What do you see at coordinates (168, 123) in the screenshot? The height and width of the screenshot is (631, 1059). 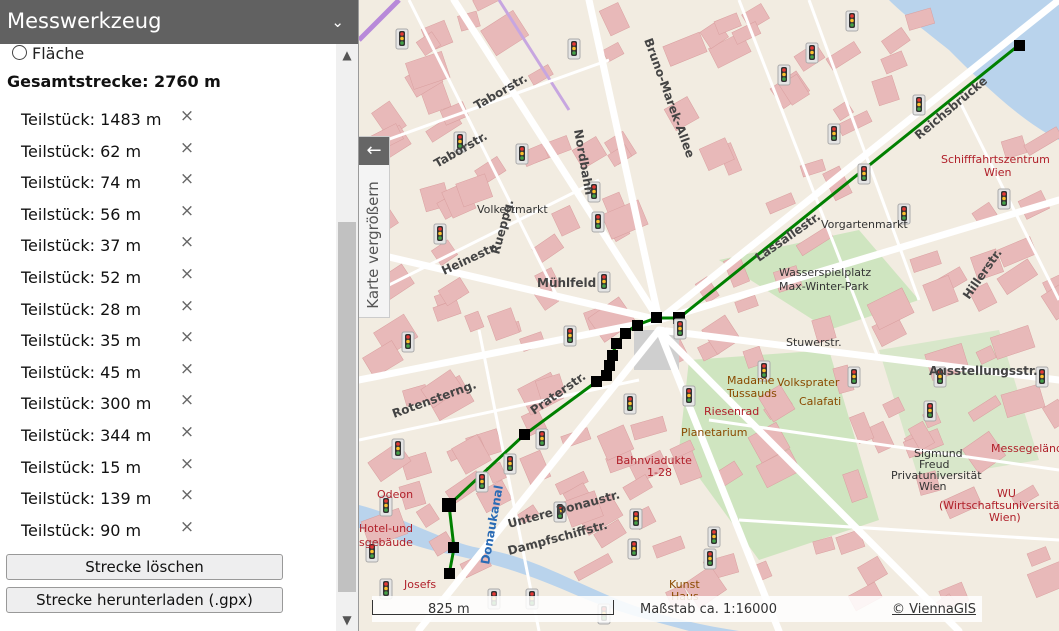 I see `segment-row: Teilstück: 1483 m ×` at bounding box center [168, 123].